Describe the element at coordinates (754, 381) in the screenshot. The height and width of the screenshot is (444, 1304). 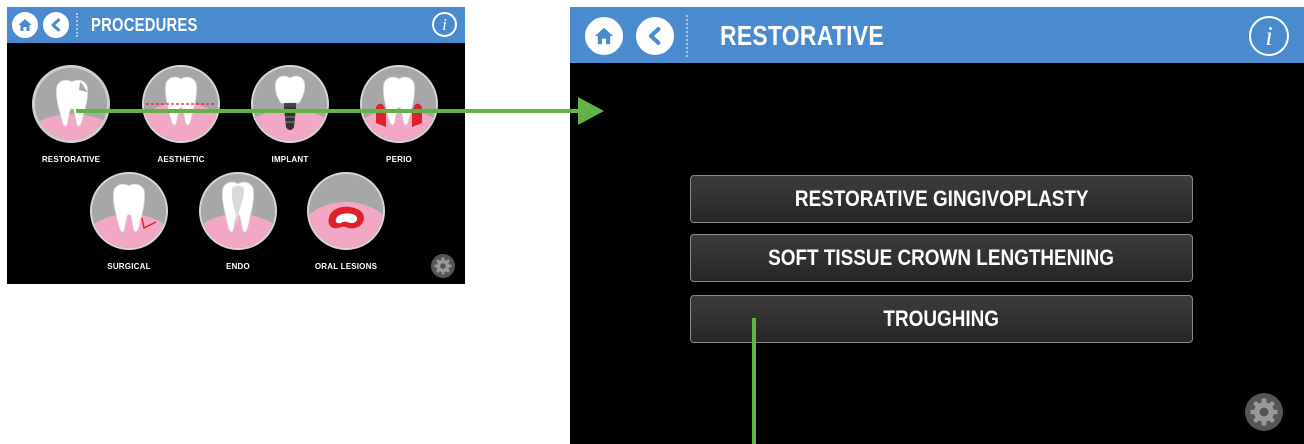
I see `arrow-line-vertical` at that location.